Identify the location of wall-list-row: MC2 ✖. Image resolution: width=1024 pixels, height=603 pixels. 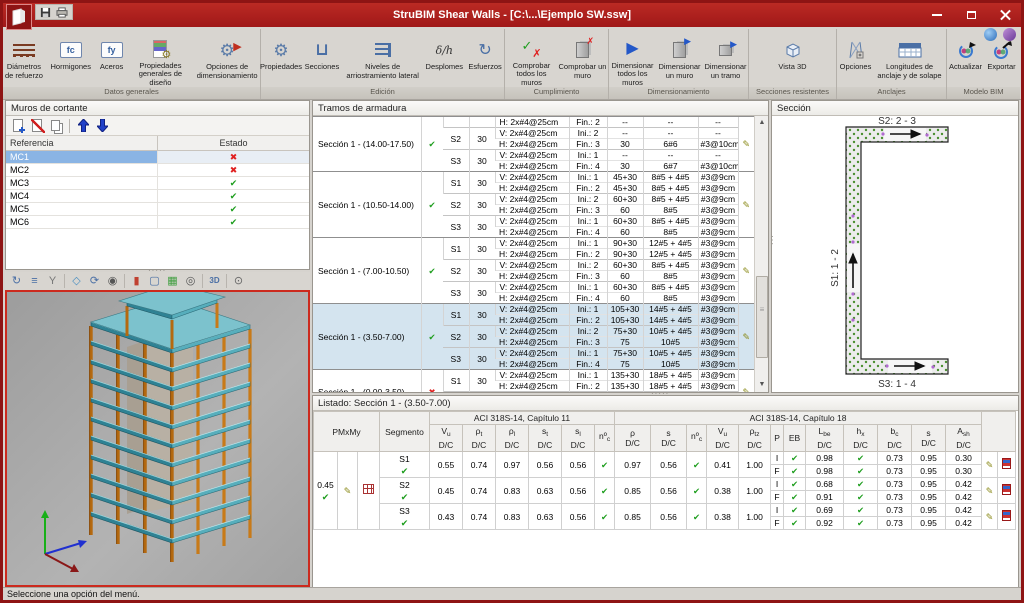
(157, 170).